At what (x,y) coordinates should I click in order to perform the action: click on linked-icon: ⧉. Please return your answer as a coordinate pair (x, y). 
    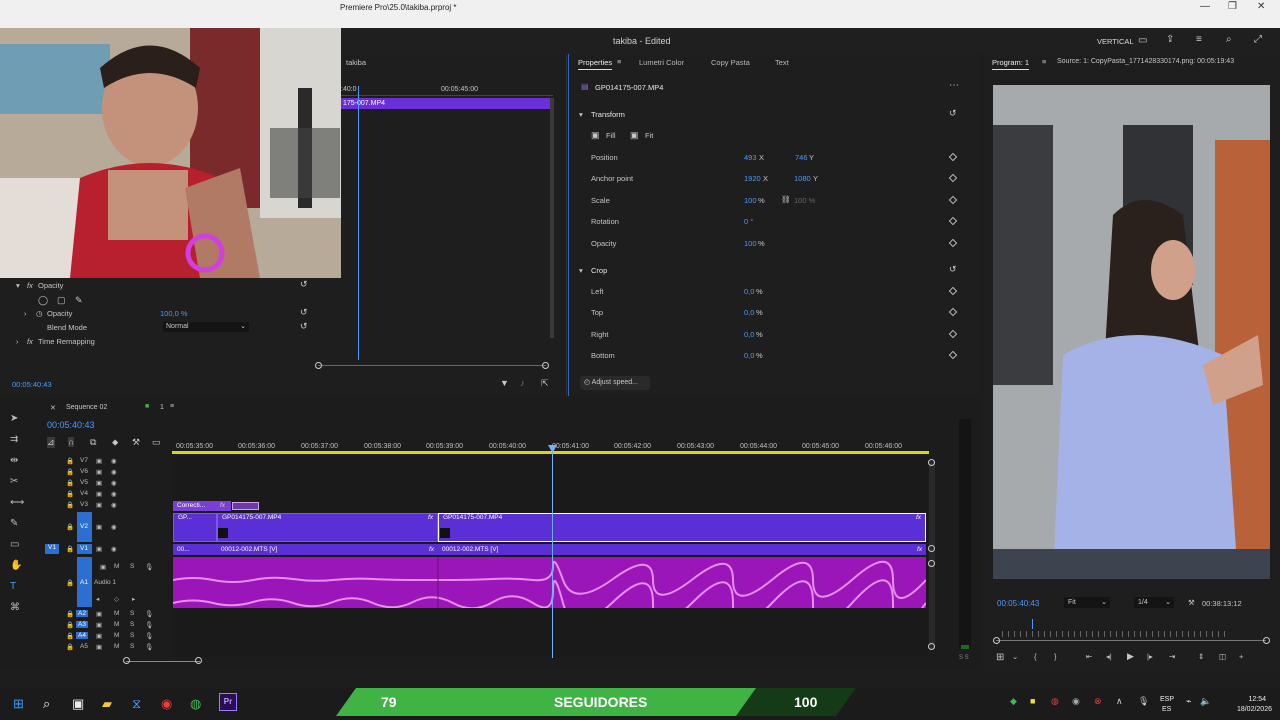
    Looking at the image, I should click on (93, 442).